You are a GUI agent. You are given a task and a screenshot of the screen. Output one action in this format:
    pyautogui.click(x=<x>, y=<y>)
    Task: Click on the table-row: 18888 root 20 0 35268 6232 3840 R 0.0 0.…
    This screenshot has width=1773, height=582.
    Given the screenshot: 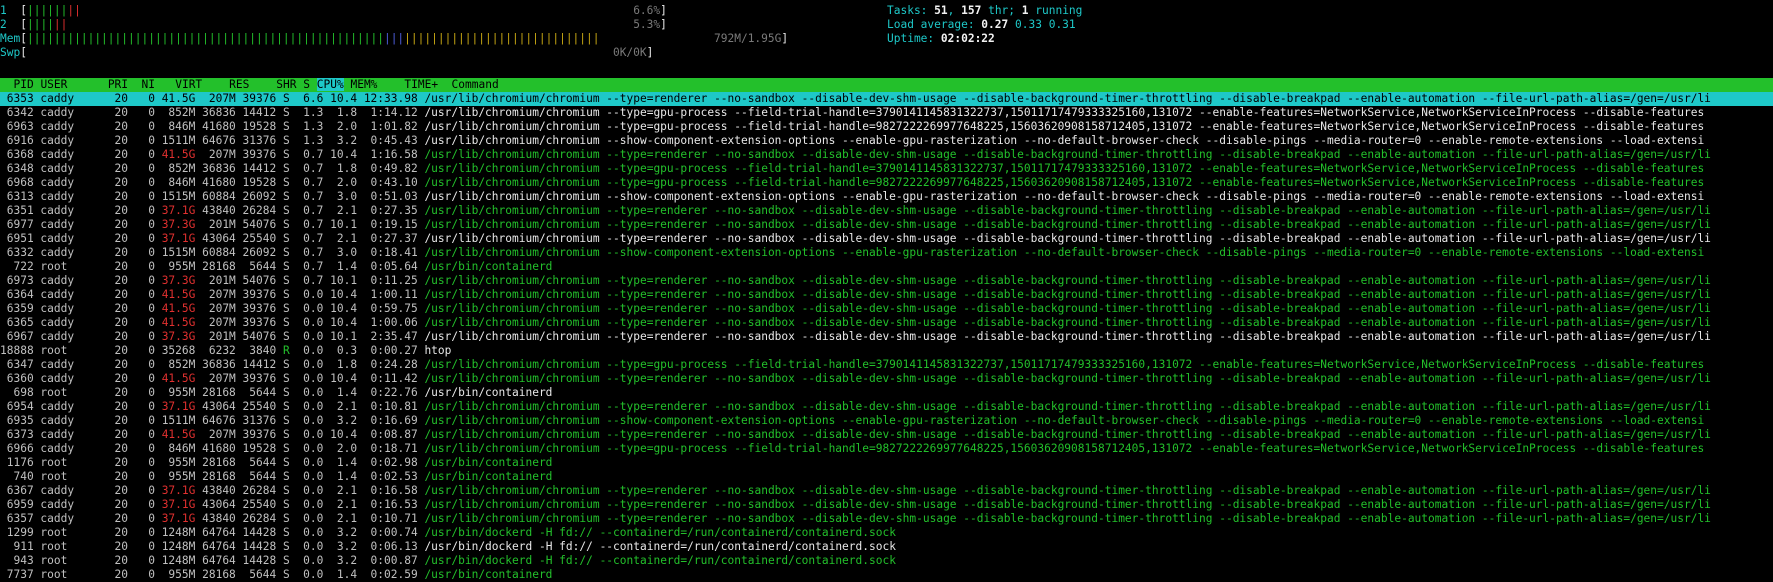 What is the action you would take?
    pyautogui.click(x=886, y=351)
    